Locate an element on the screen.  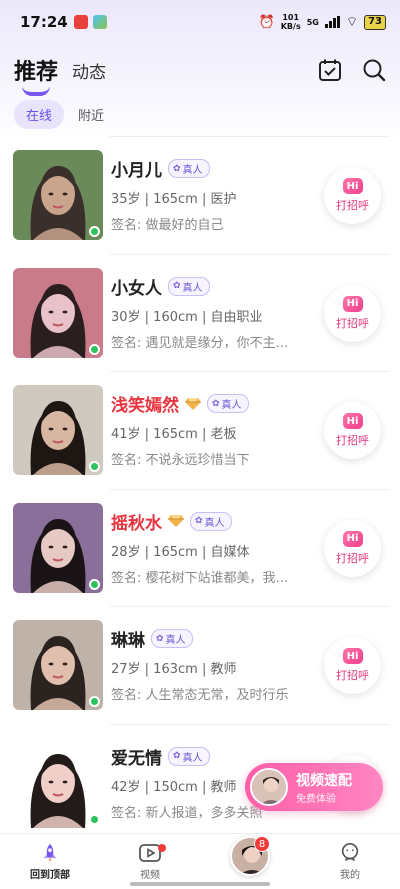
user-info: 35岁 | 165cm | 医护 is located at coordinates (174, 199).